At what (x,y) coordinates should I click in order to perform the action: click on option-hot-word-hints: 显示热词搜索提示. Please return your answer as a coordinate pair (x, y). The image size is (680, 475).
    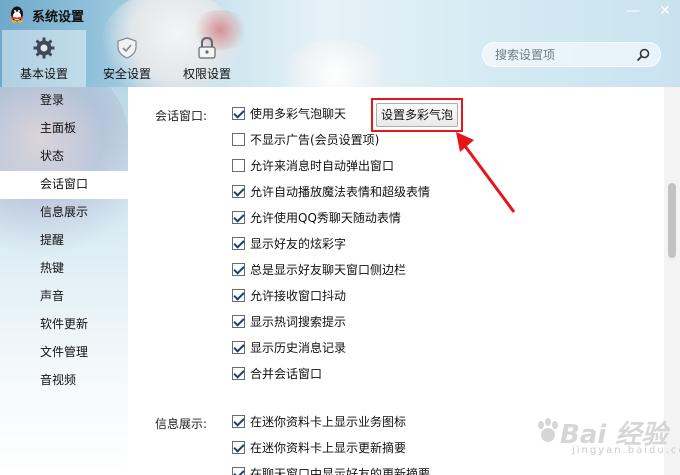
    Looking at the image, I should click on (289, 323).